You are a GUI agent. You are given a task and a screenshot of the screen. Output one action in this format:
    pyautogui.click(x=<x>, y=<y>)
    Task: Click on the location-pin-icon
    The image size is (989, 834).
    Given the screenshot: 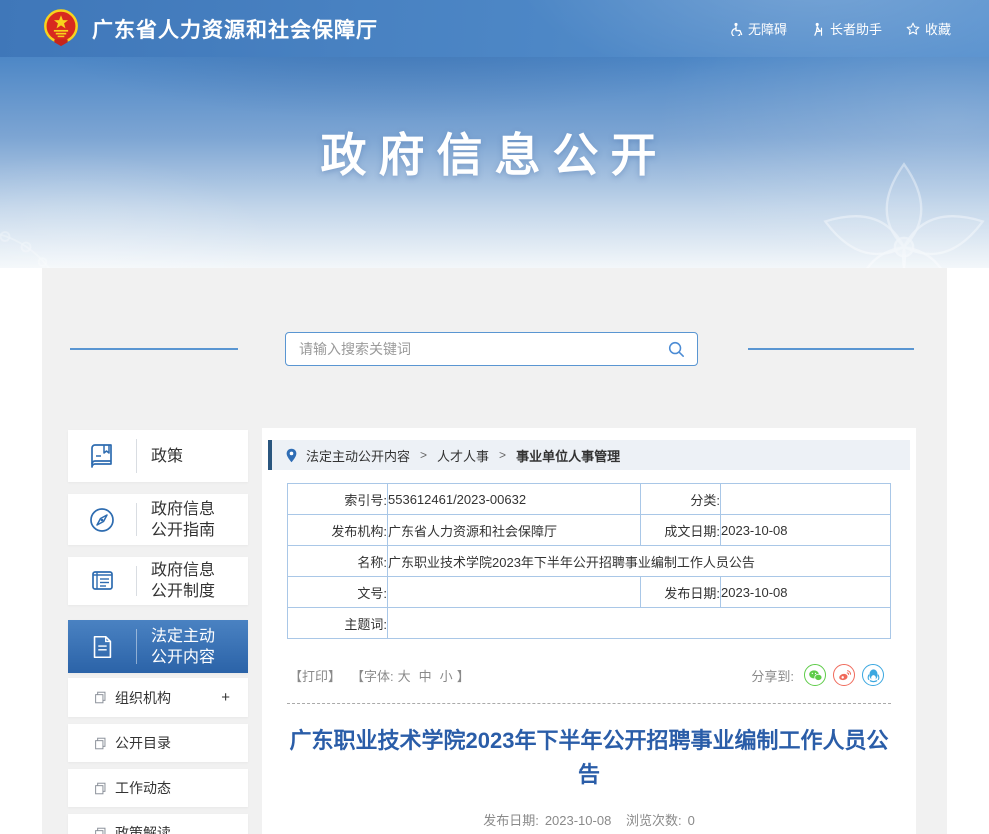 What is the action you would take?
    pyautogui.click(x=291, y=455)
    